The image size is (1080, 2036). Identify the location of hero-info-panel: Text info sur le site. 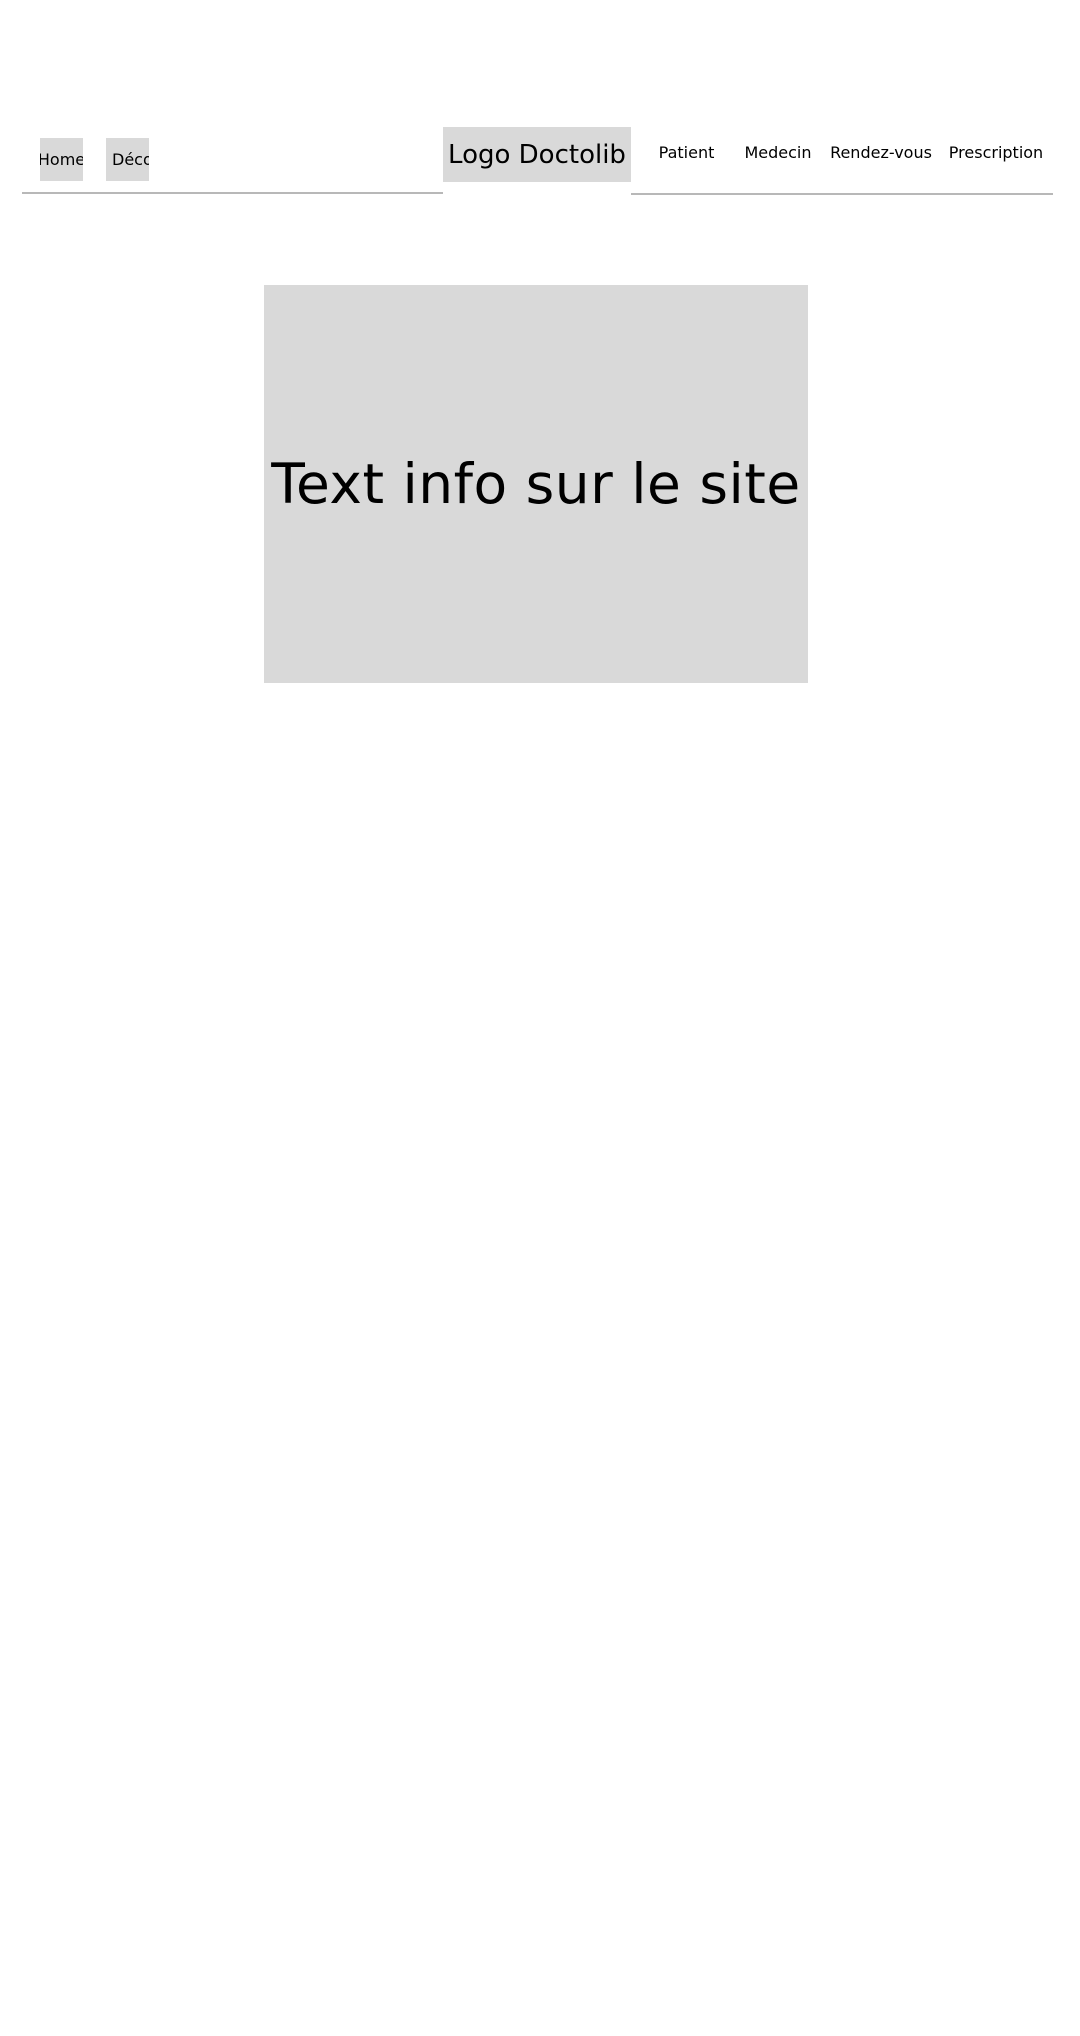
(536, 484).